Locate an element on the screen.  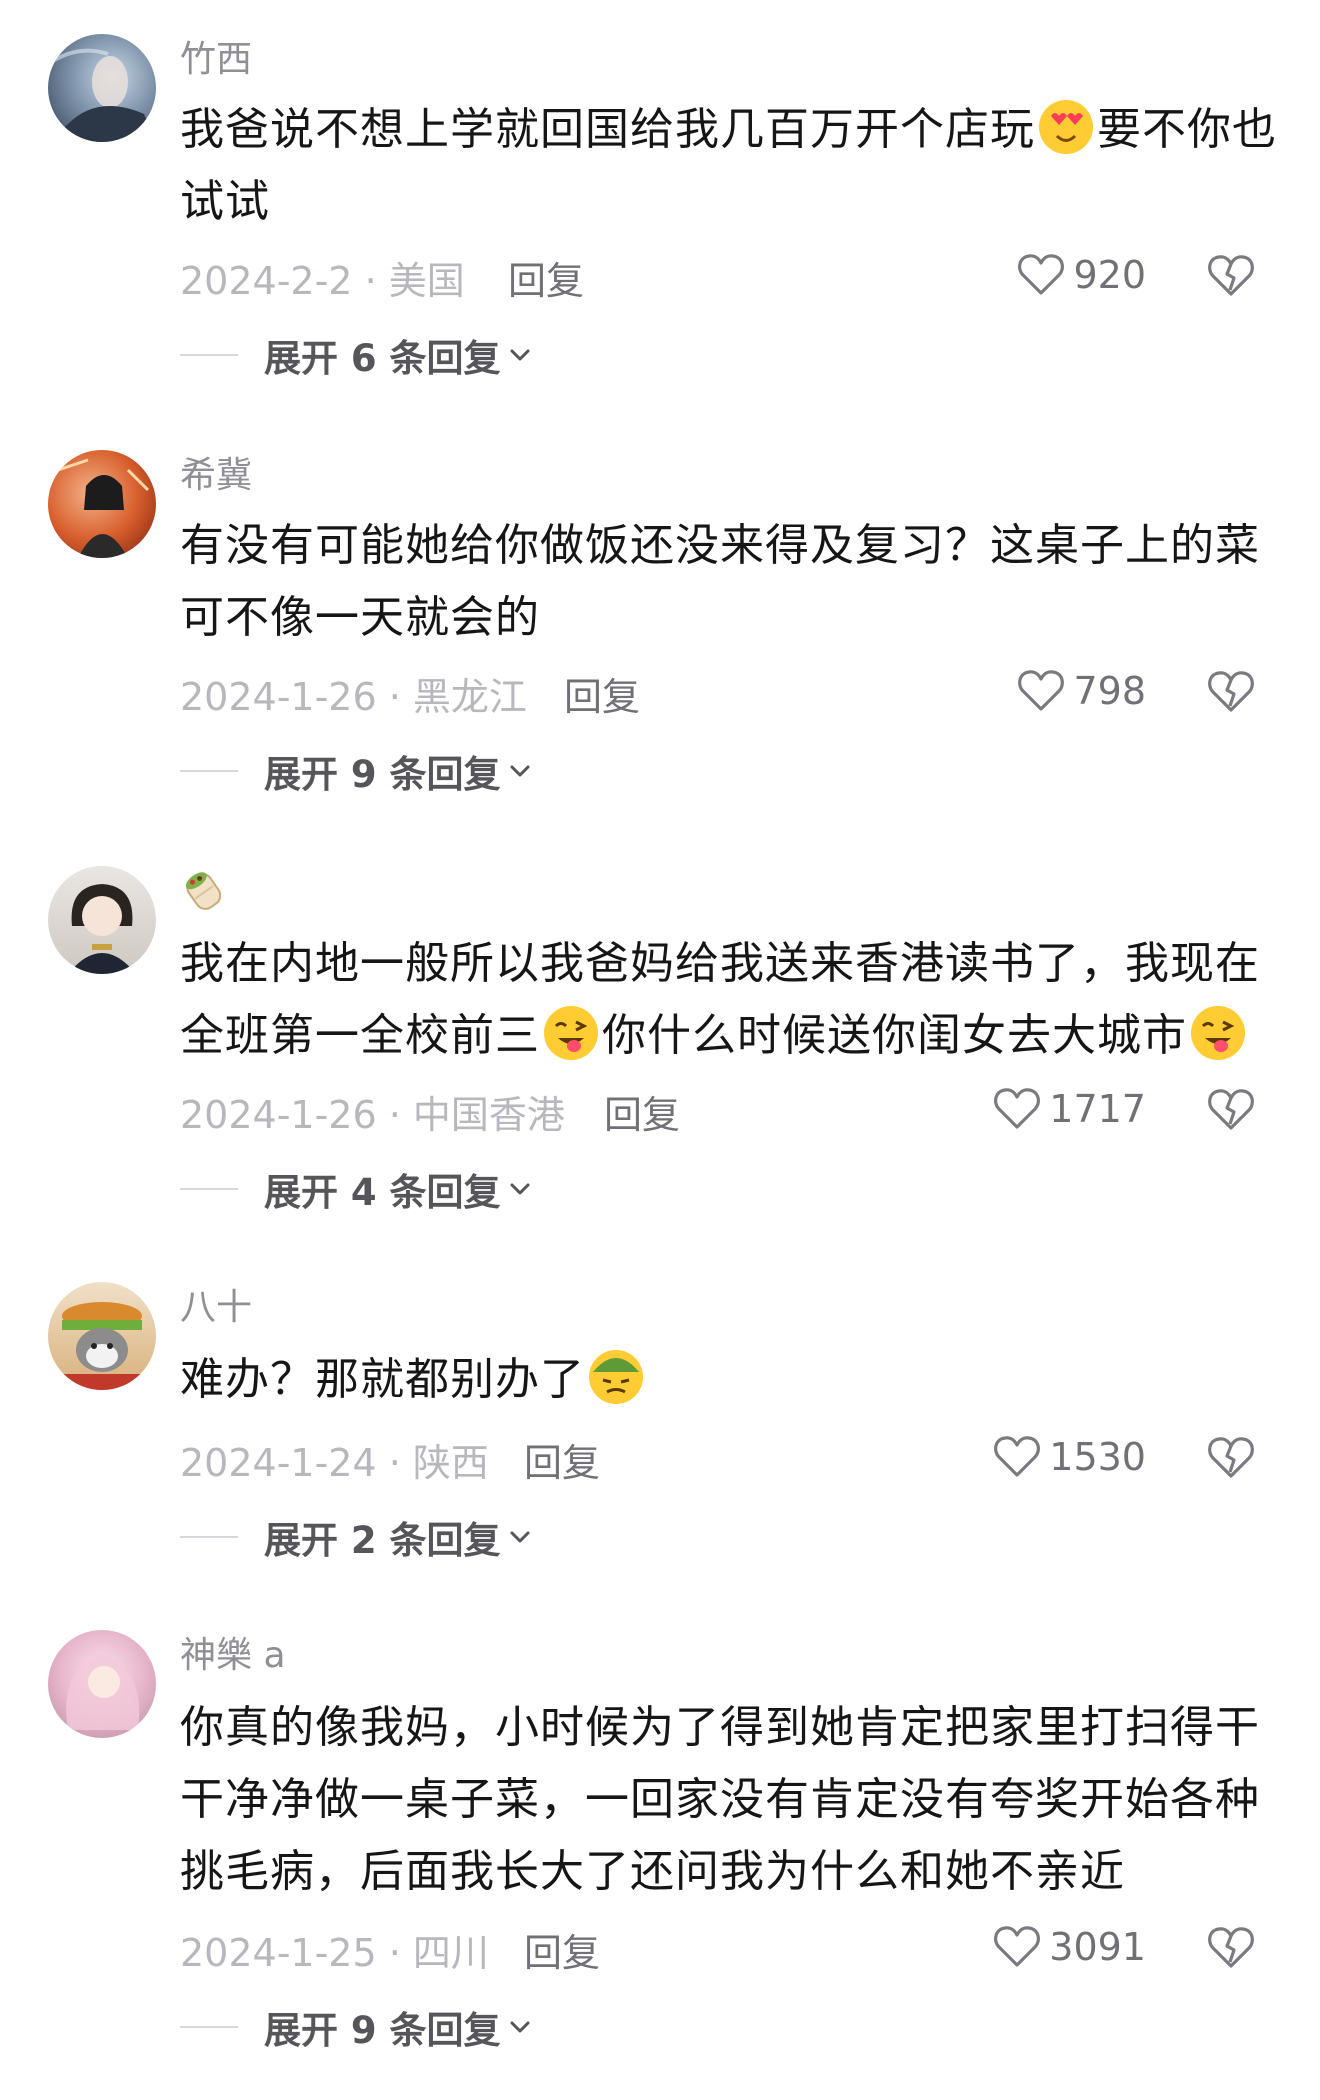
like-count: 1717 is located at coordinates (1097, 1109).